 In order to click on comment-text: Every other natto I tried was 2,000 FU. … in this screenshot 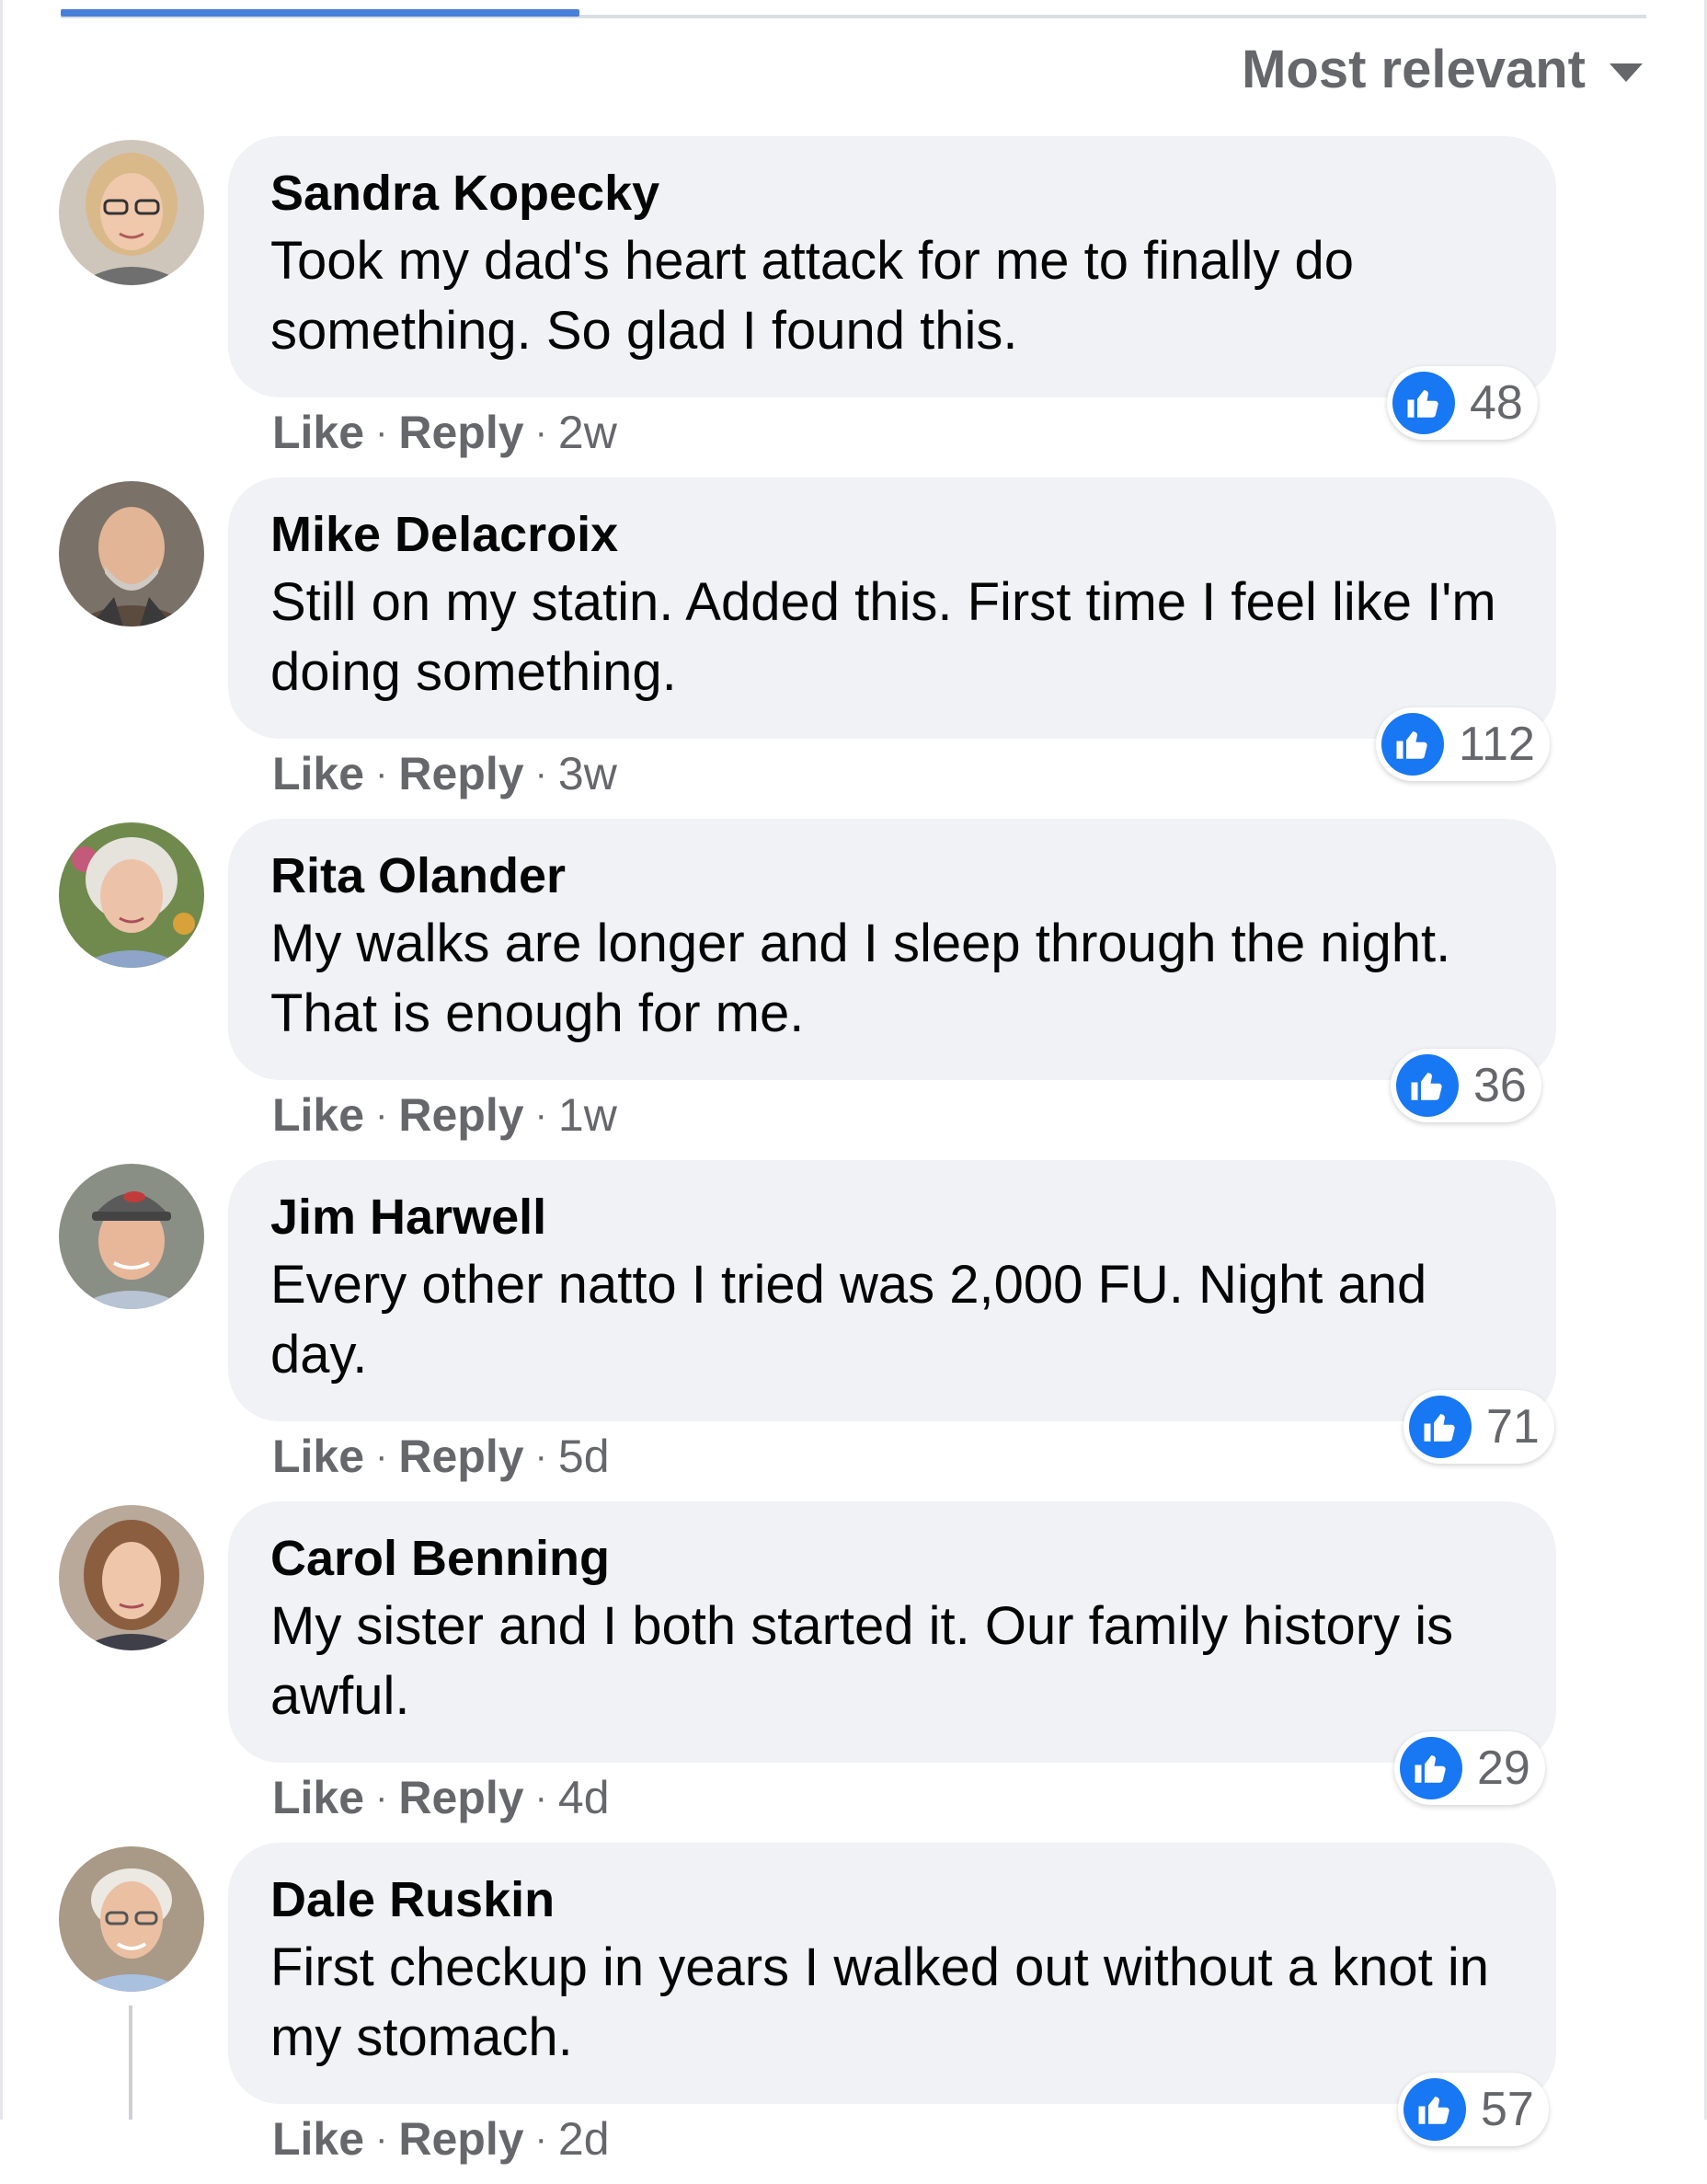, I will do `click(848, 1320)`.